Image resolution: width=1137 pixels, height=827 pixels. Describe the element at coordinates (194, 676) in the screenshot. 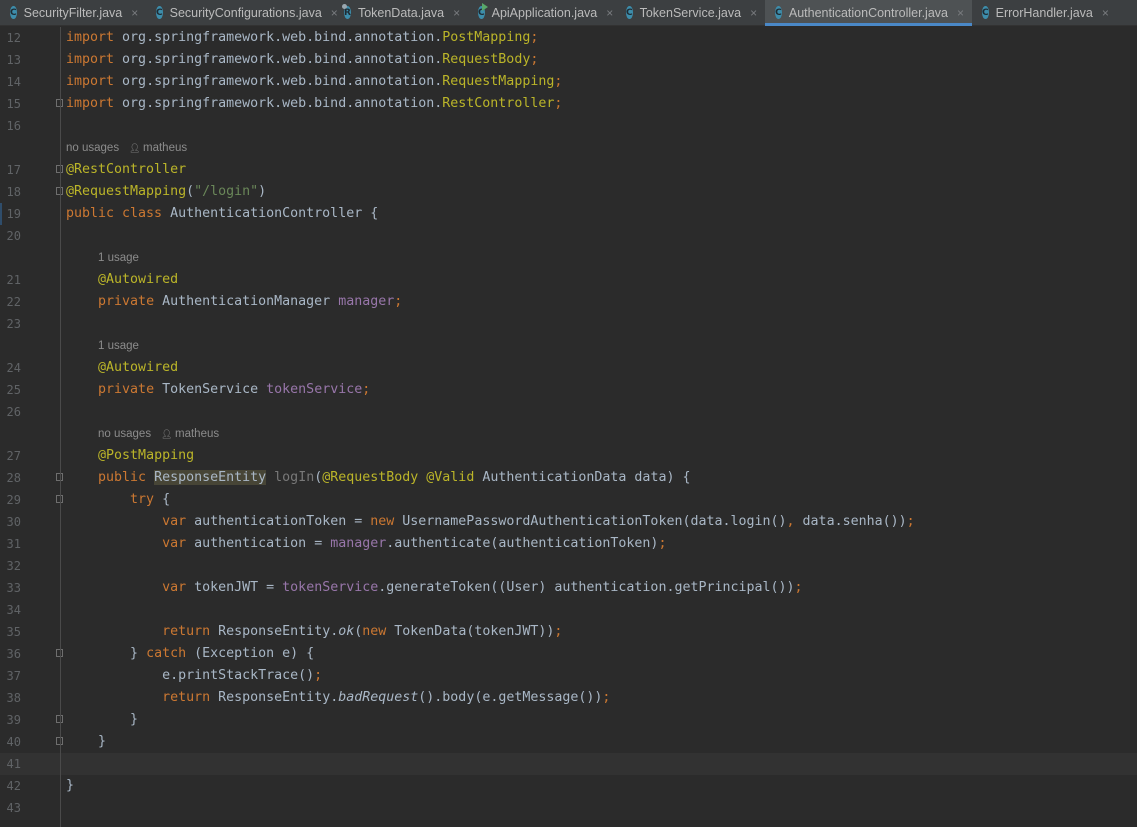

I see `code-content: e.printStackTrace();` at that location.